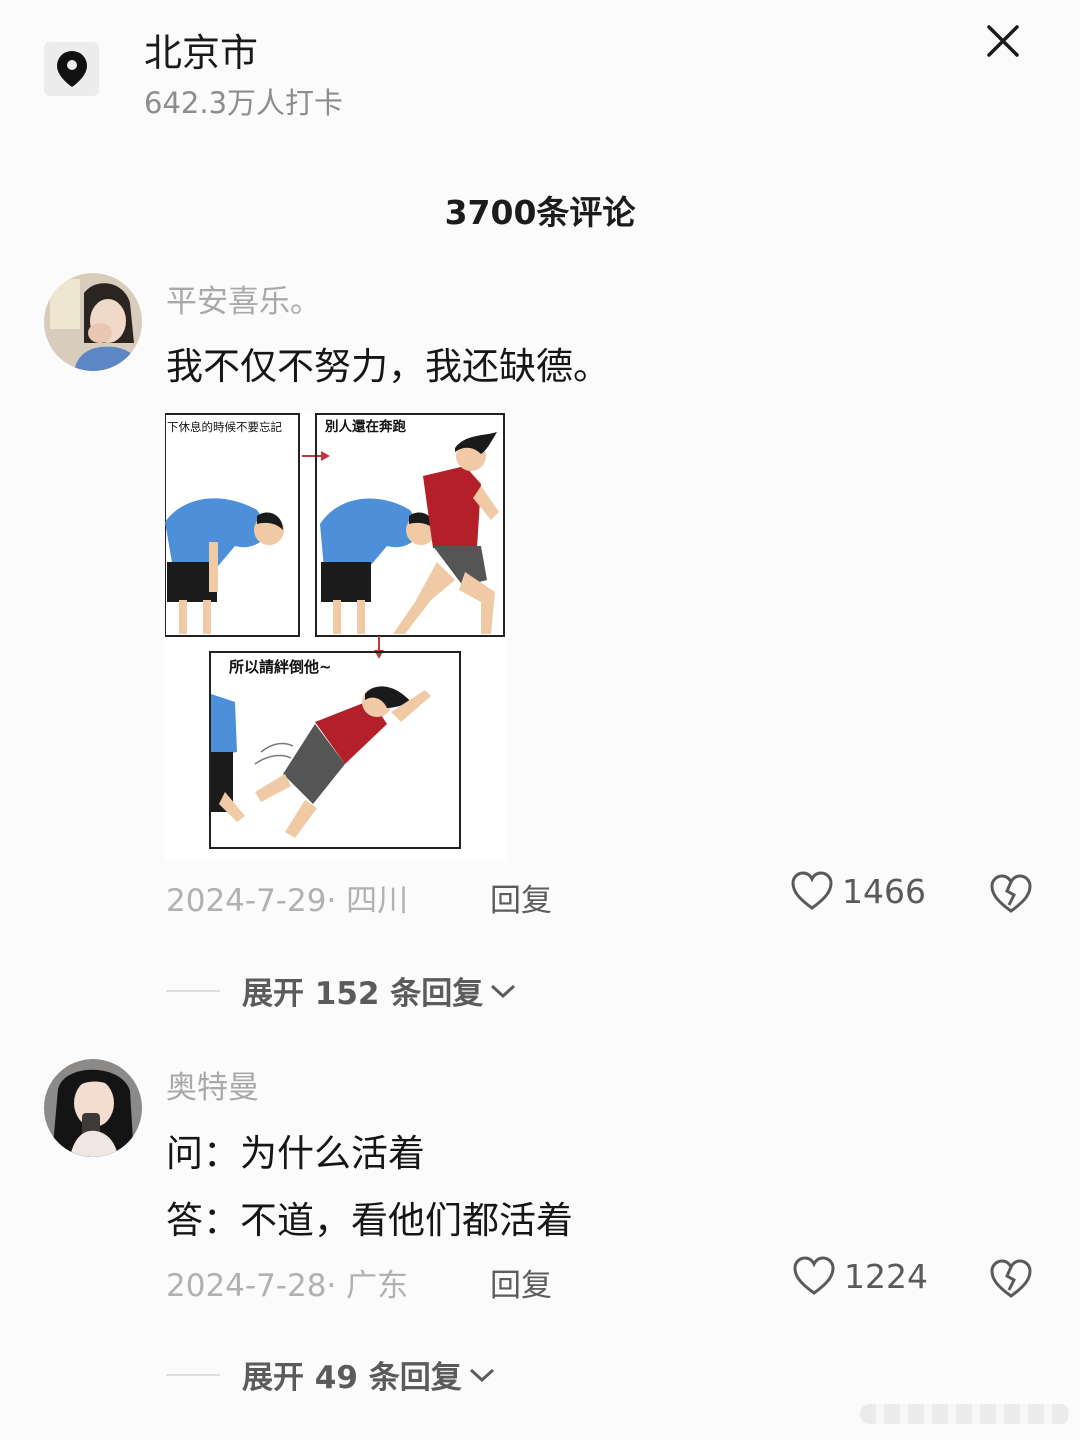 Image resolution: width=1080 pixels, height=1440 pixels. Describe the element at coordinates (363, 994) in the screenshot. I see `expand-replies-label: 展开 152 条回复` at that location.